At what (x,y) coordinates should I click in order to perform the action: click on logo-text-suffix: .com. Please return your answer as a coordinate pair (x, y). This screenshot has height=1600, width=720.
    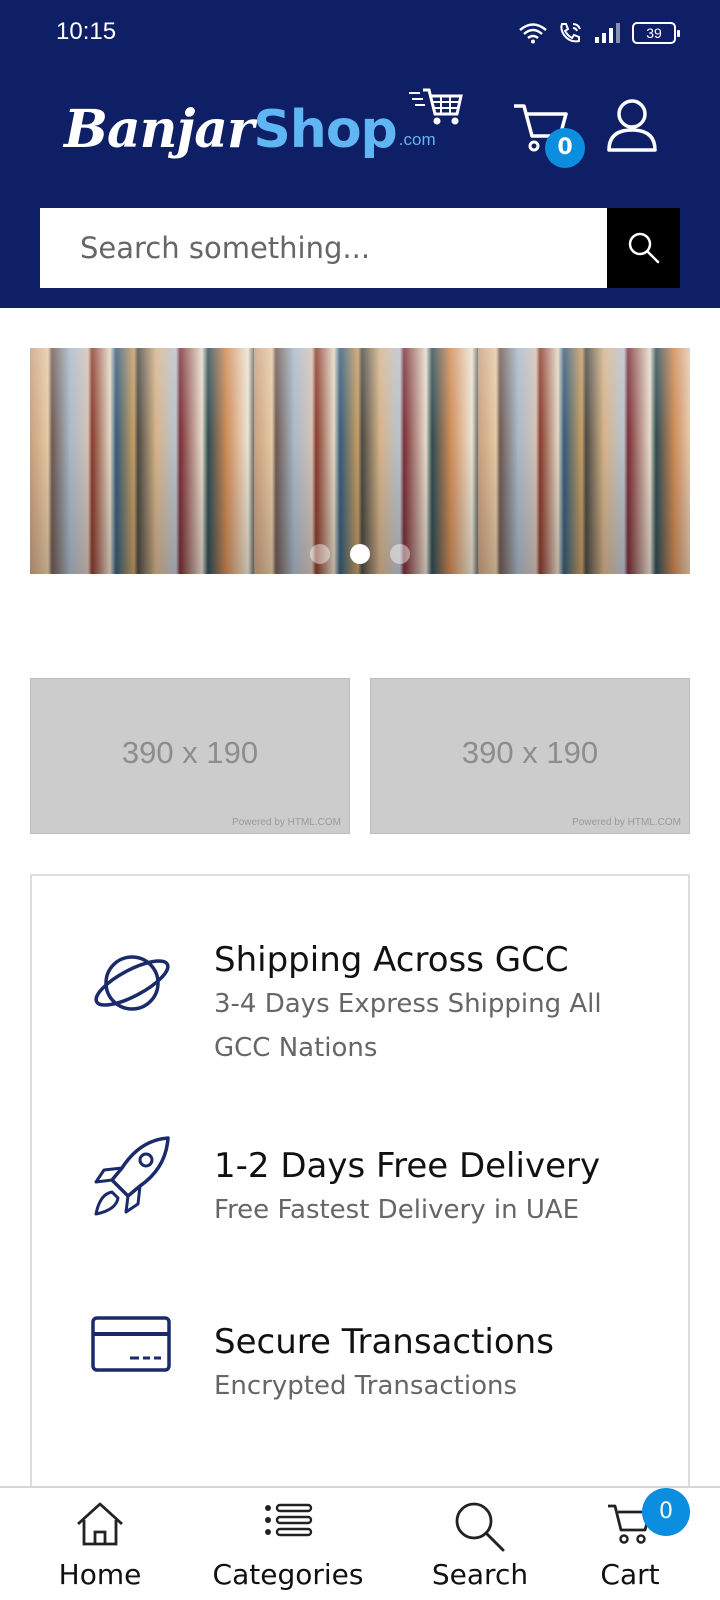
    Looking at the image, I should click on (417, 139).